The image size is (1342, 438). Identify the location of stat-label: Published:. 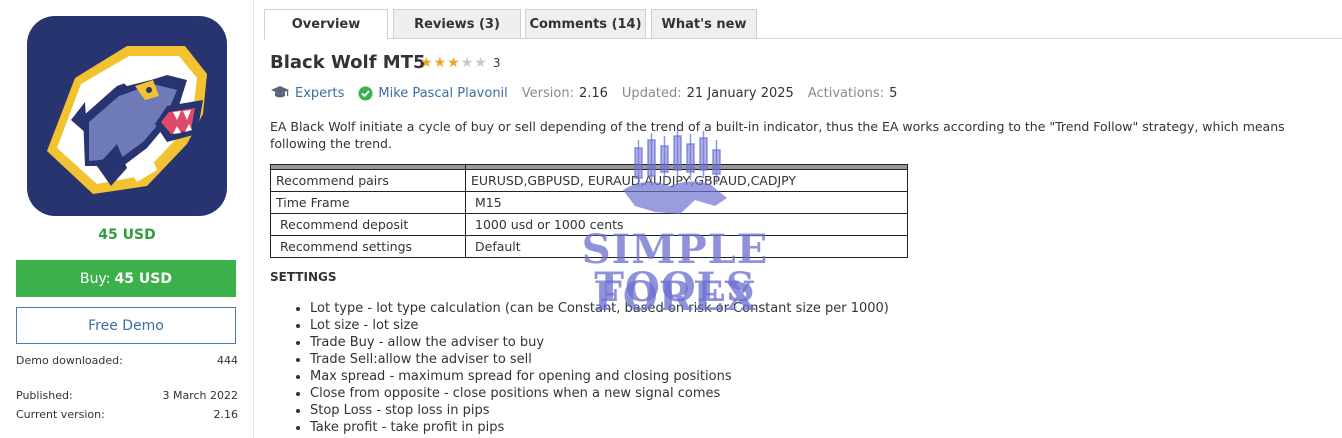
(44, 395).